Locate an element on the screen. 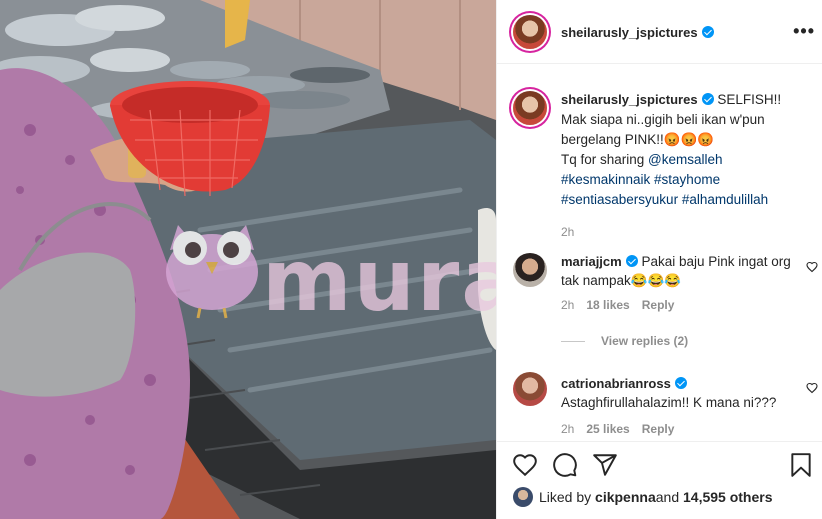 This screenshot has width=822, height=519. likes-mid: and is located at coordinates (667, 497).